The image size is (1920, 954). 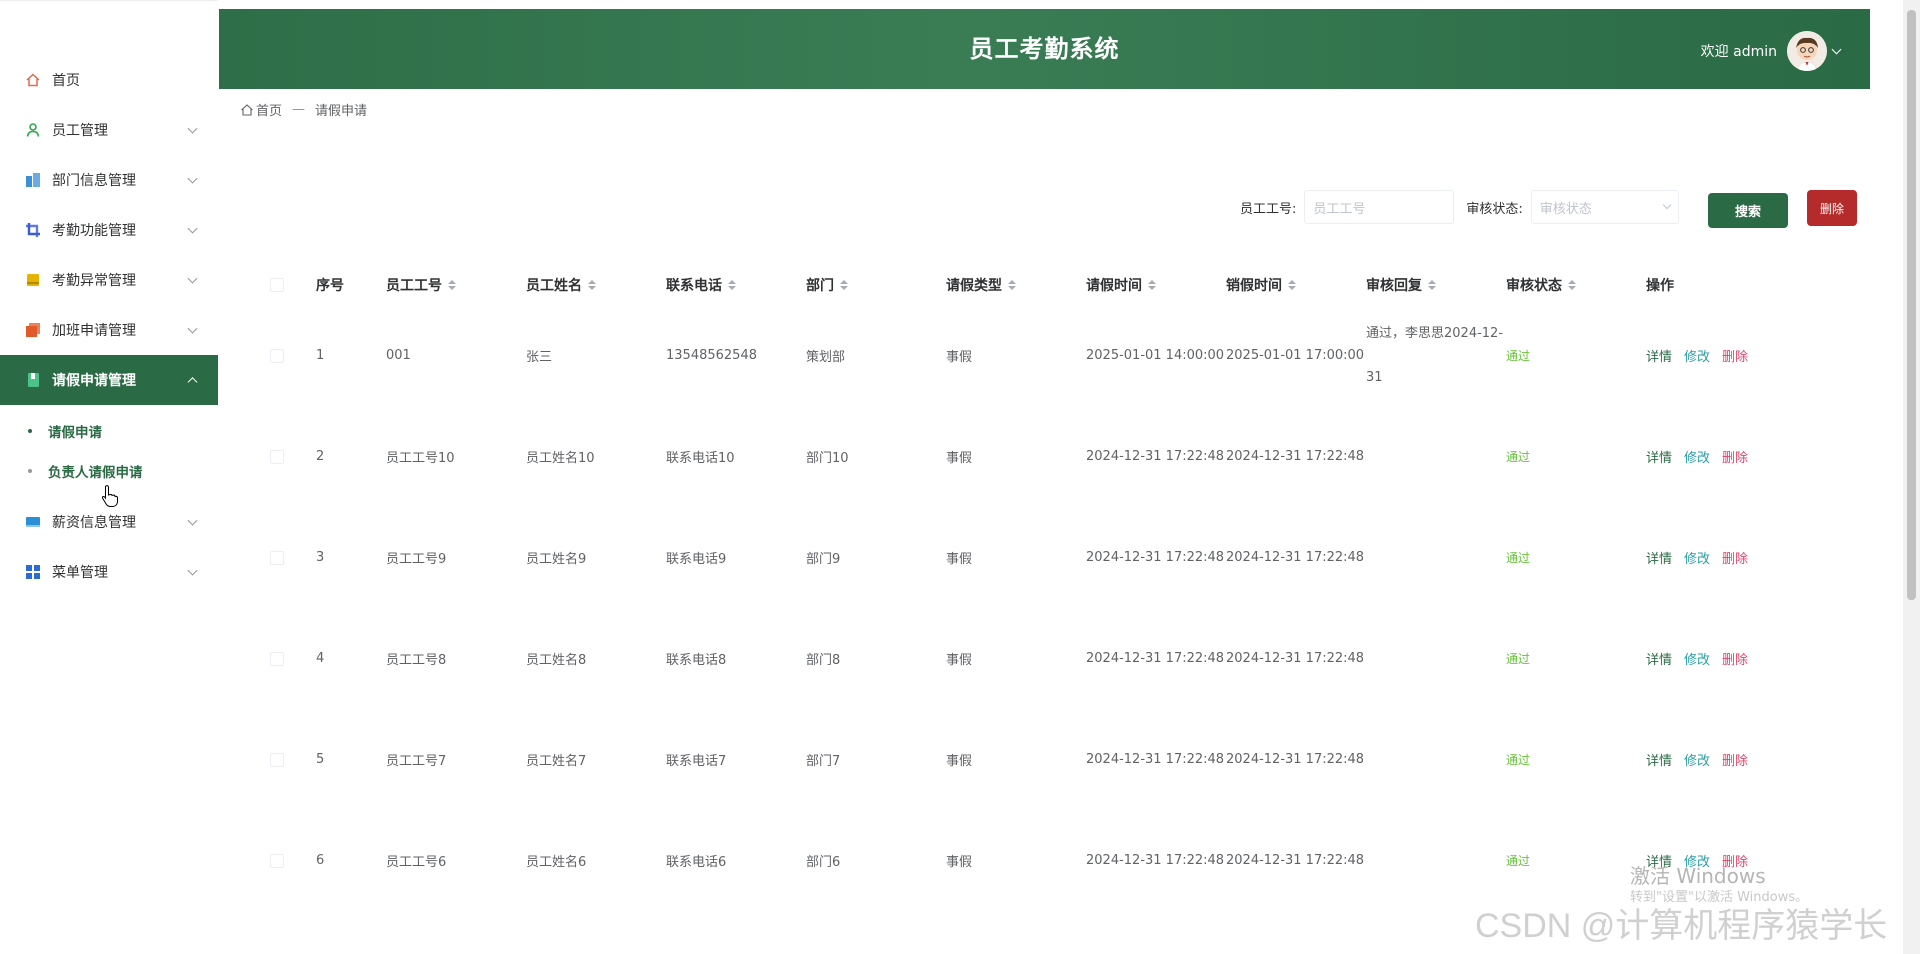 What do you see at coordinates (94, 331) in the screenshot?
I see `sidebar-item-label: 加班申请管理` at bounding box center [94, 331].